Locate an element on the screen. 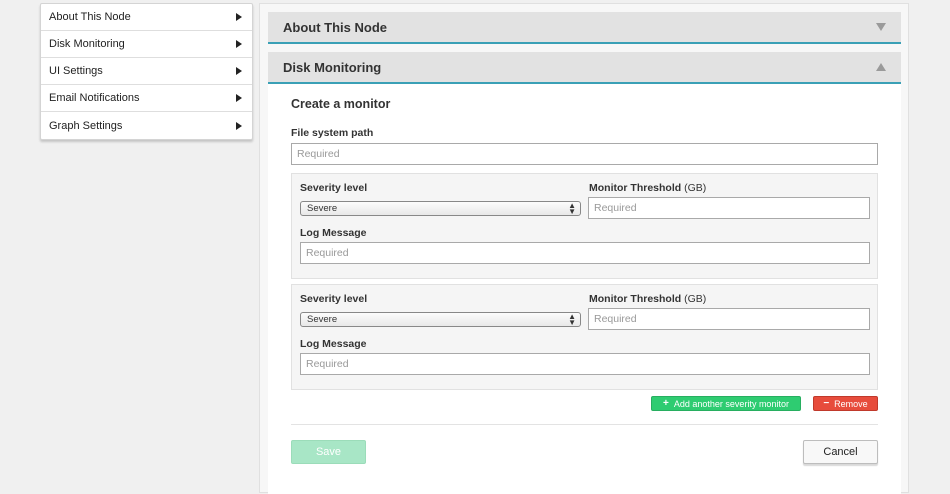 The image size is (950, 494). chevron-up-icon is located at coordinates (881, 67).